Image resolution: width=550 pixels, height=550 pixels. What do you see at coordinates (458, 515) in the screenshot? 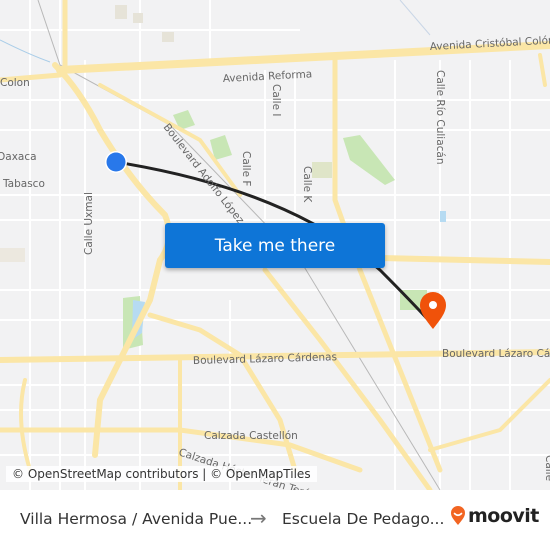
I see `moovit-pin-icon` at bounding box center [458, 515].